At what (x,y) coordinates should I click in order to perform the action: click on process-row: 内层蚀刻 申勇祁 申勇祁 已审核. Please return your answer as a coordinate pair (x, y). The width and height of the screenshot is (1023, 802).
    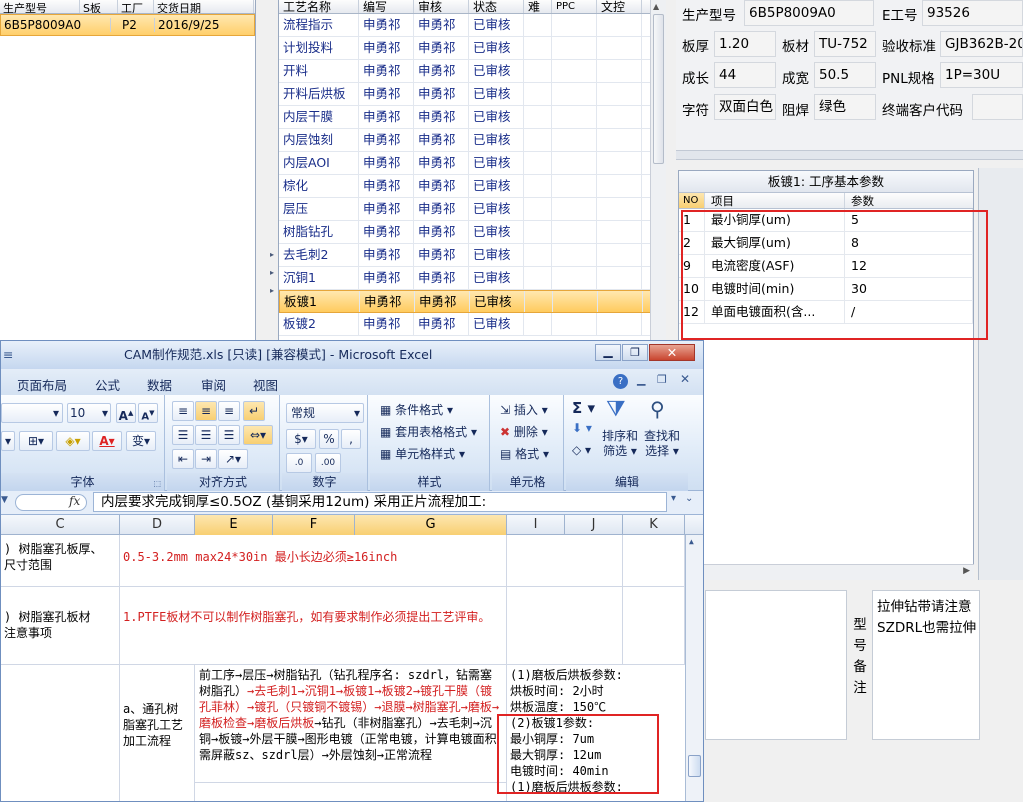
    Looking at the image, I should click on (472, 140).